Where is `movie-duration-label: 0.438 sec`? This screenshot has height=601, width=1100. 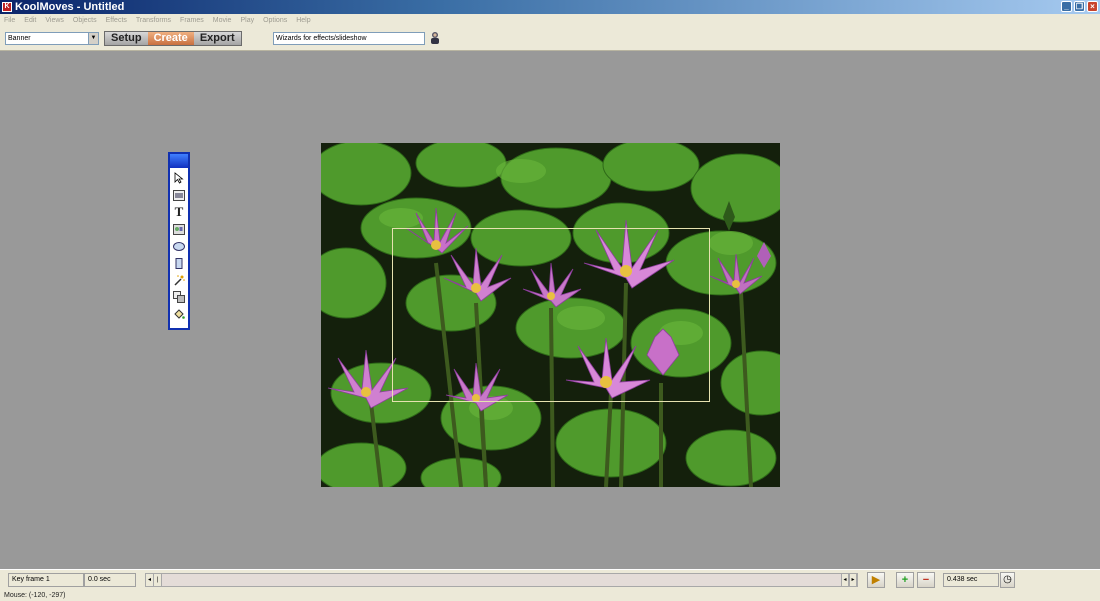 movie-duration-label: 0.438 sec is located at coordinates (971, 580).